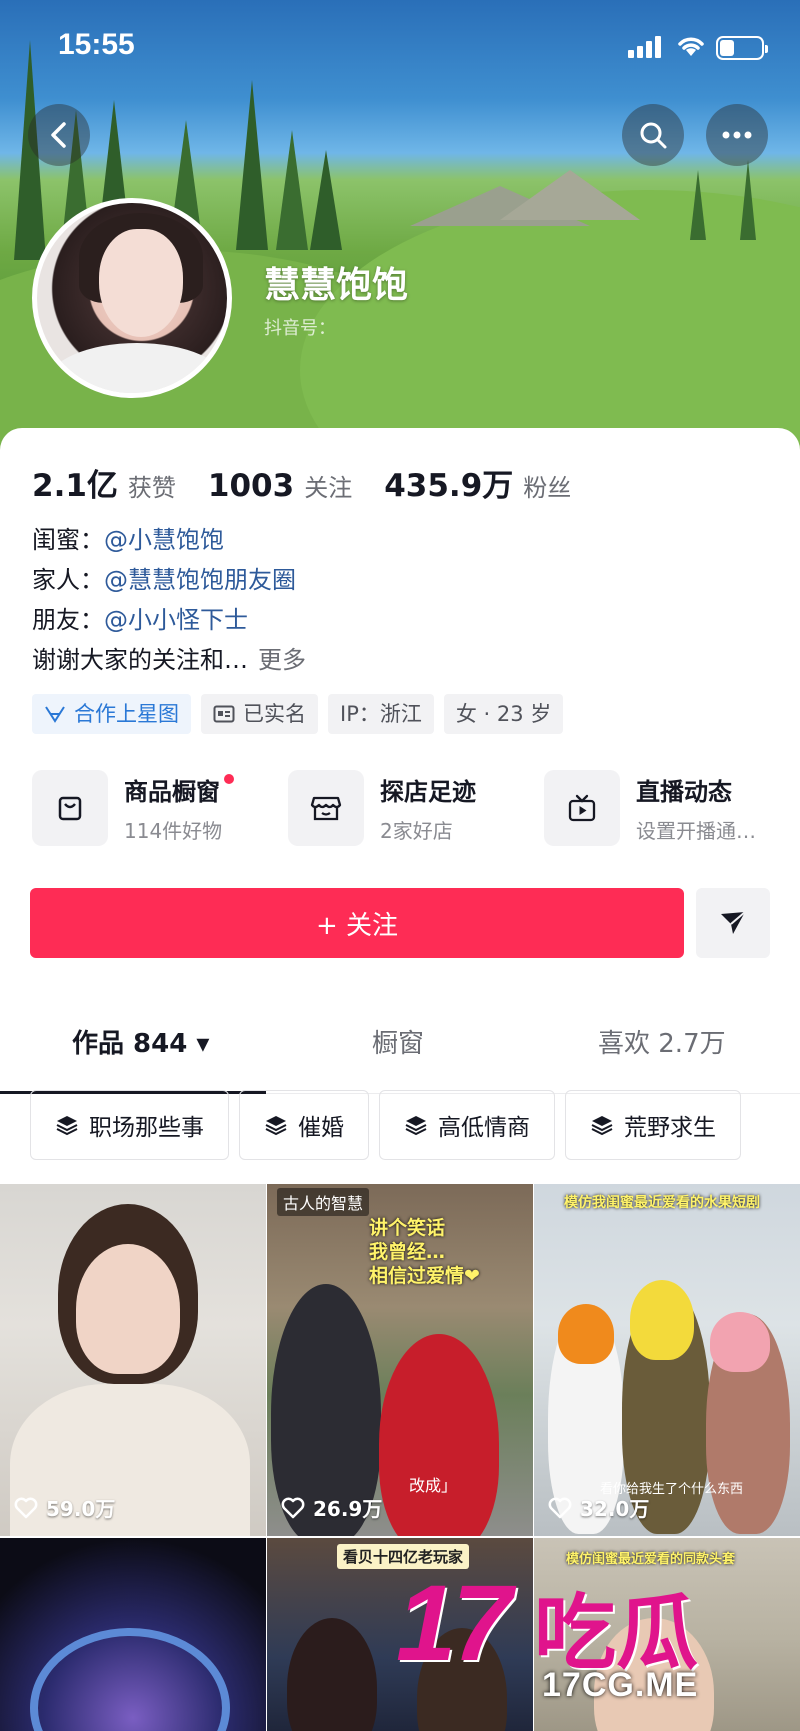 The height and width of the screenshot is (1731, 800). I want to click on bio-prefix: 家人：, so click(68, 580).